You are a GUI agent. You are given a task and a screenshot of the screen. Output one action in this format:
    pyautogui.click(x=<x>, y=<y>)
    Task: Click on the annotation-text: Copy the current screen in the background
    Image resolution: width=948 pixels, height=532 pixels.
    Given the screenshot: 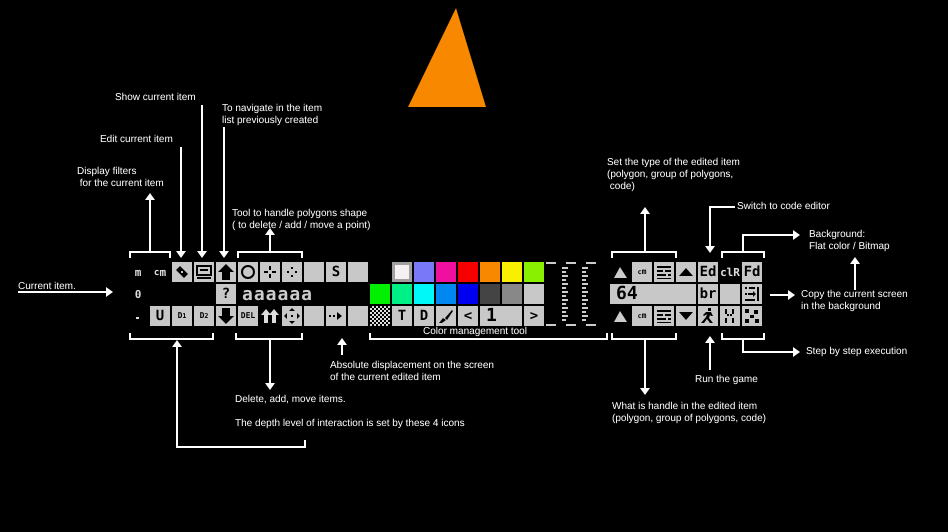 What is the action you would take?
    pyautogui.click(x=854, y=301)
    